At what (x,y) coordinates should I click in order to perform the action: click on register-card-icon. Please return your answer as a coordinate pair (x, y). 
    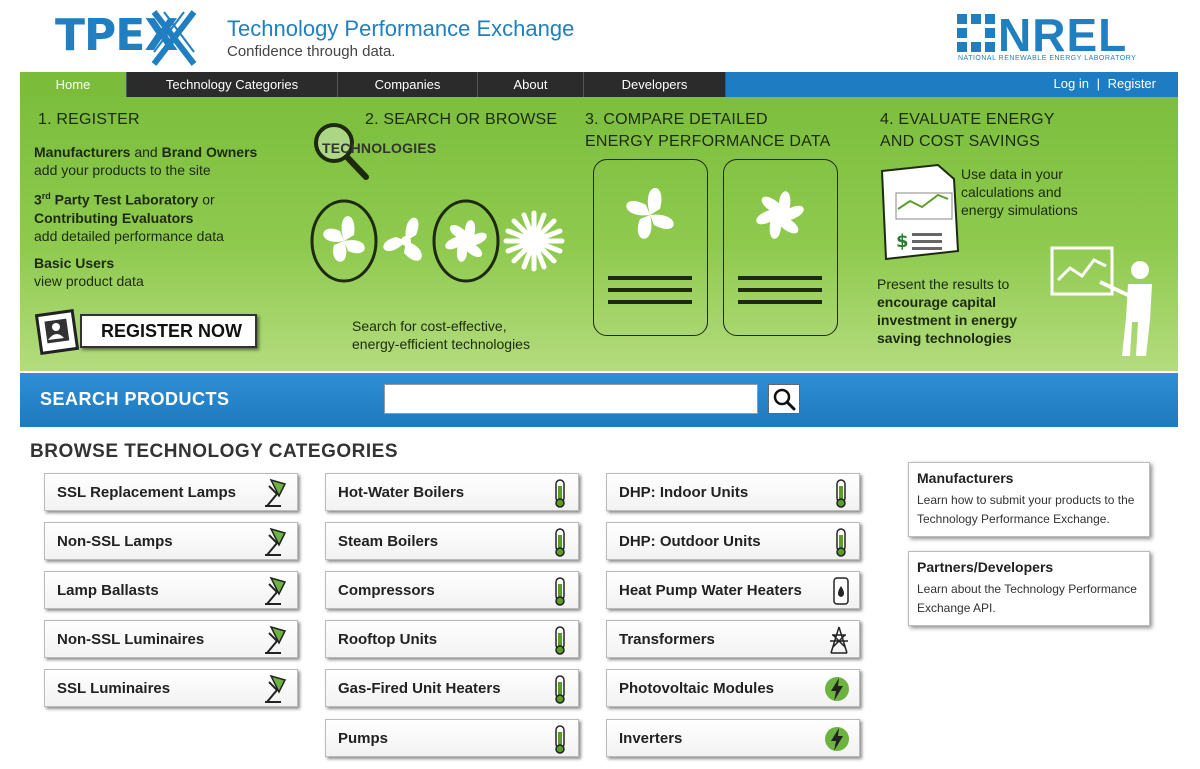
    Looking at the image, I should click on (57, 332).